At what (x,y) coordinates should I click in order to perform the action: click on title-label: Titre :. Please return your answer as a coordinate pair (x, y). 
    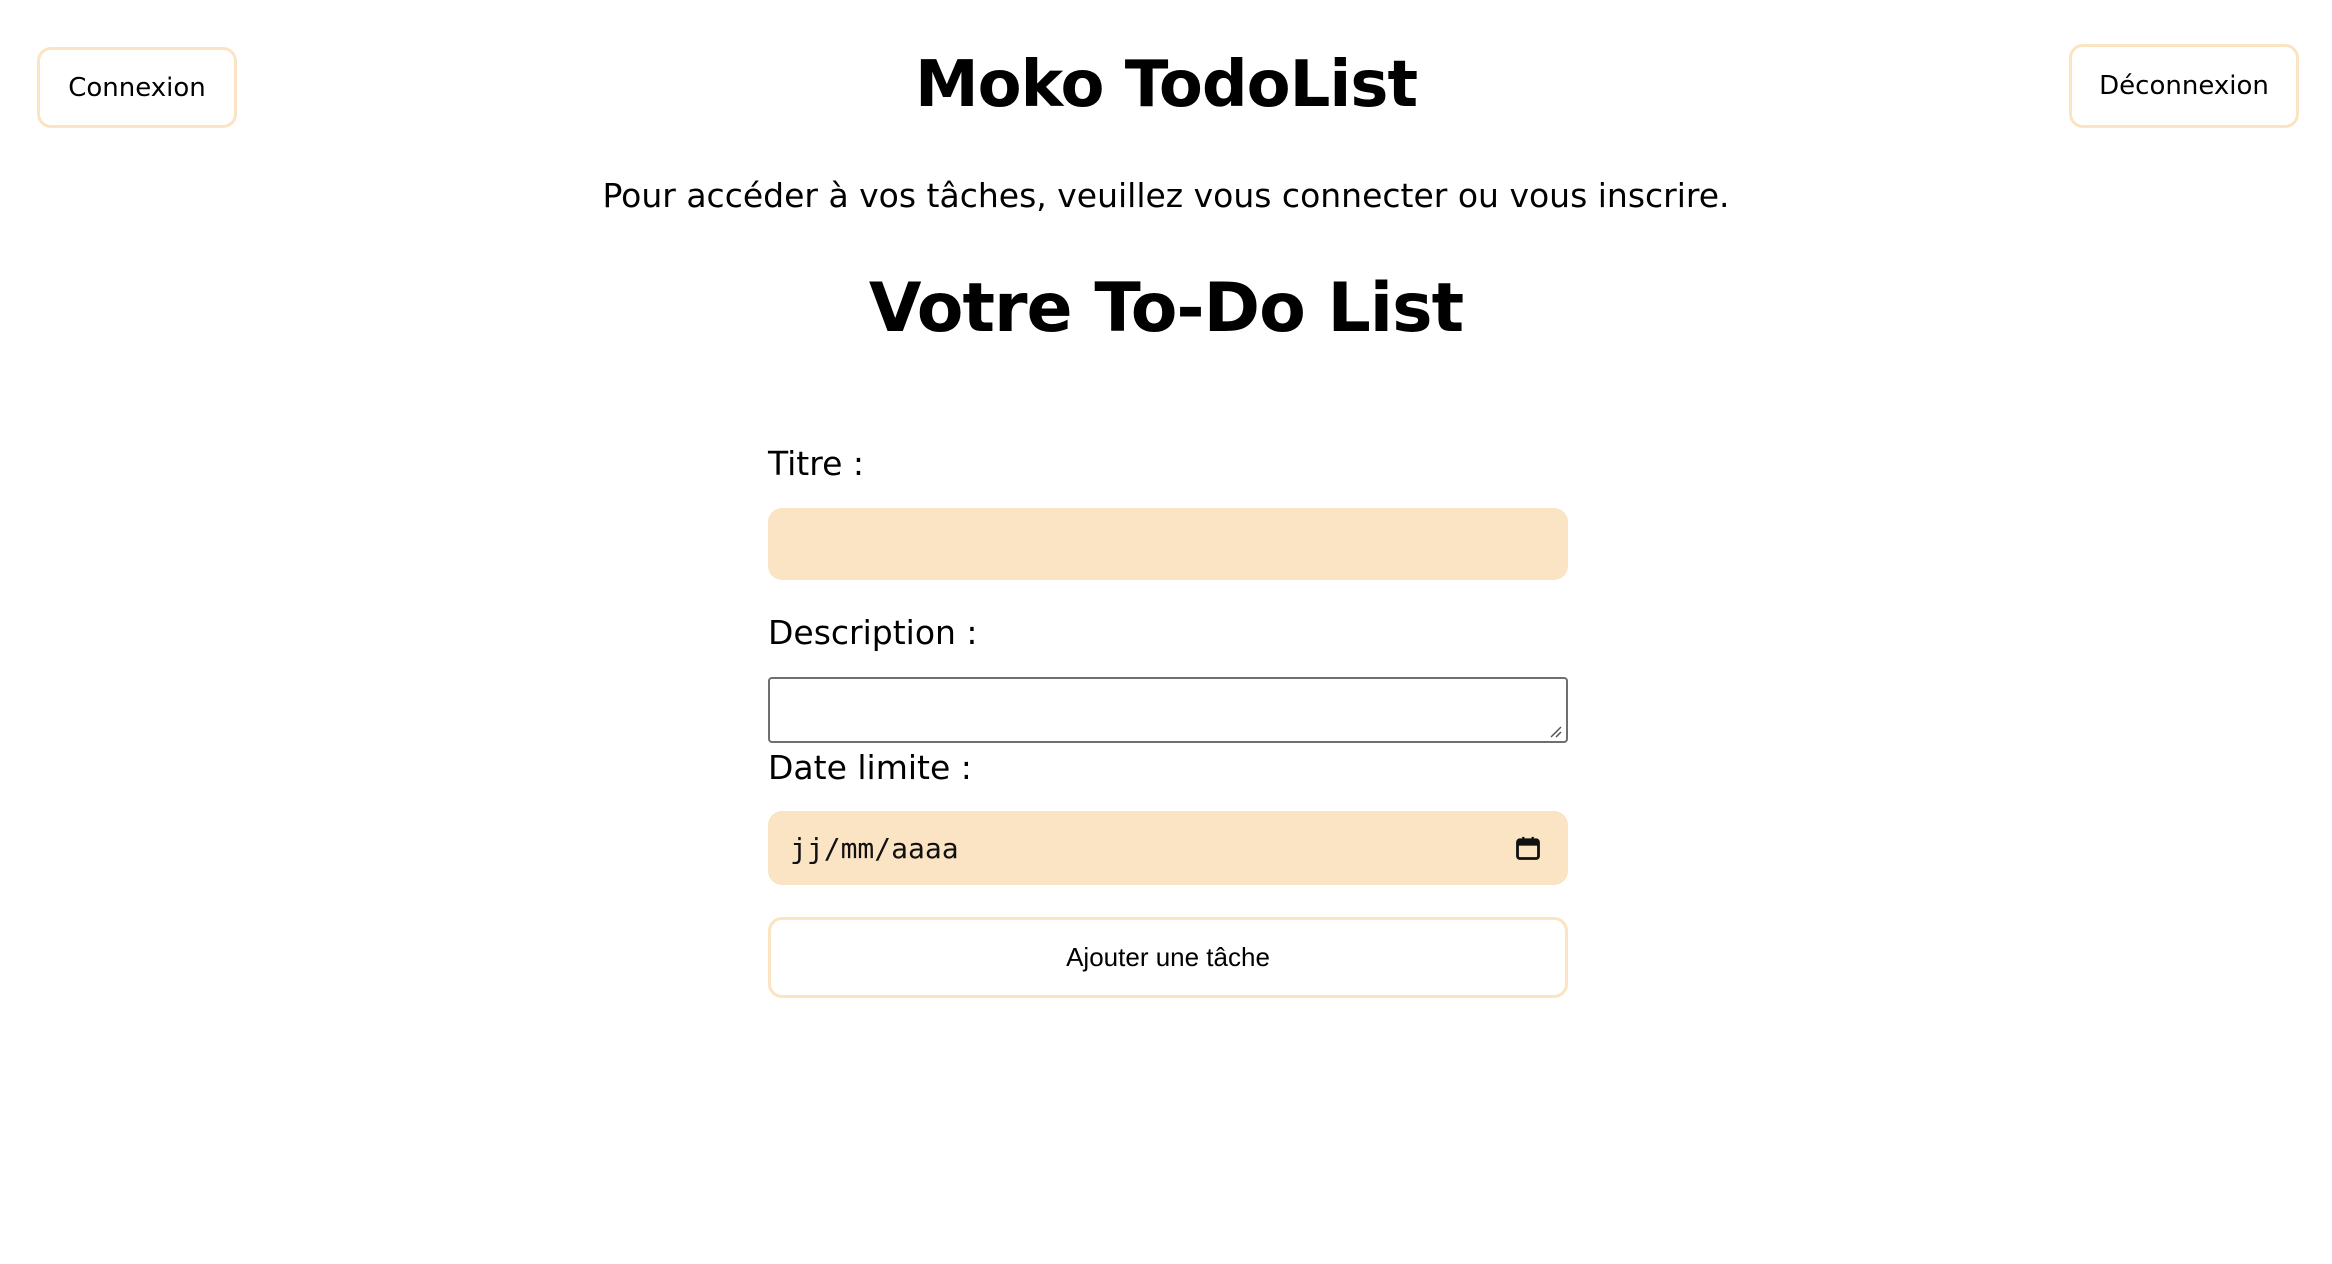
    Looking at the image, I should click on (816, 463).